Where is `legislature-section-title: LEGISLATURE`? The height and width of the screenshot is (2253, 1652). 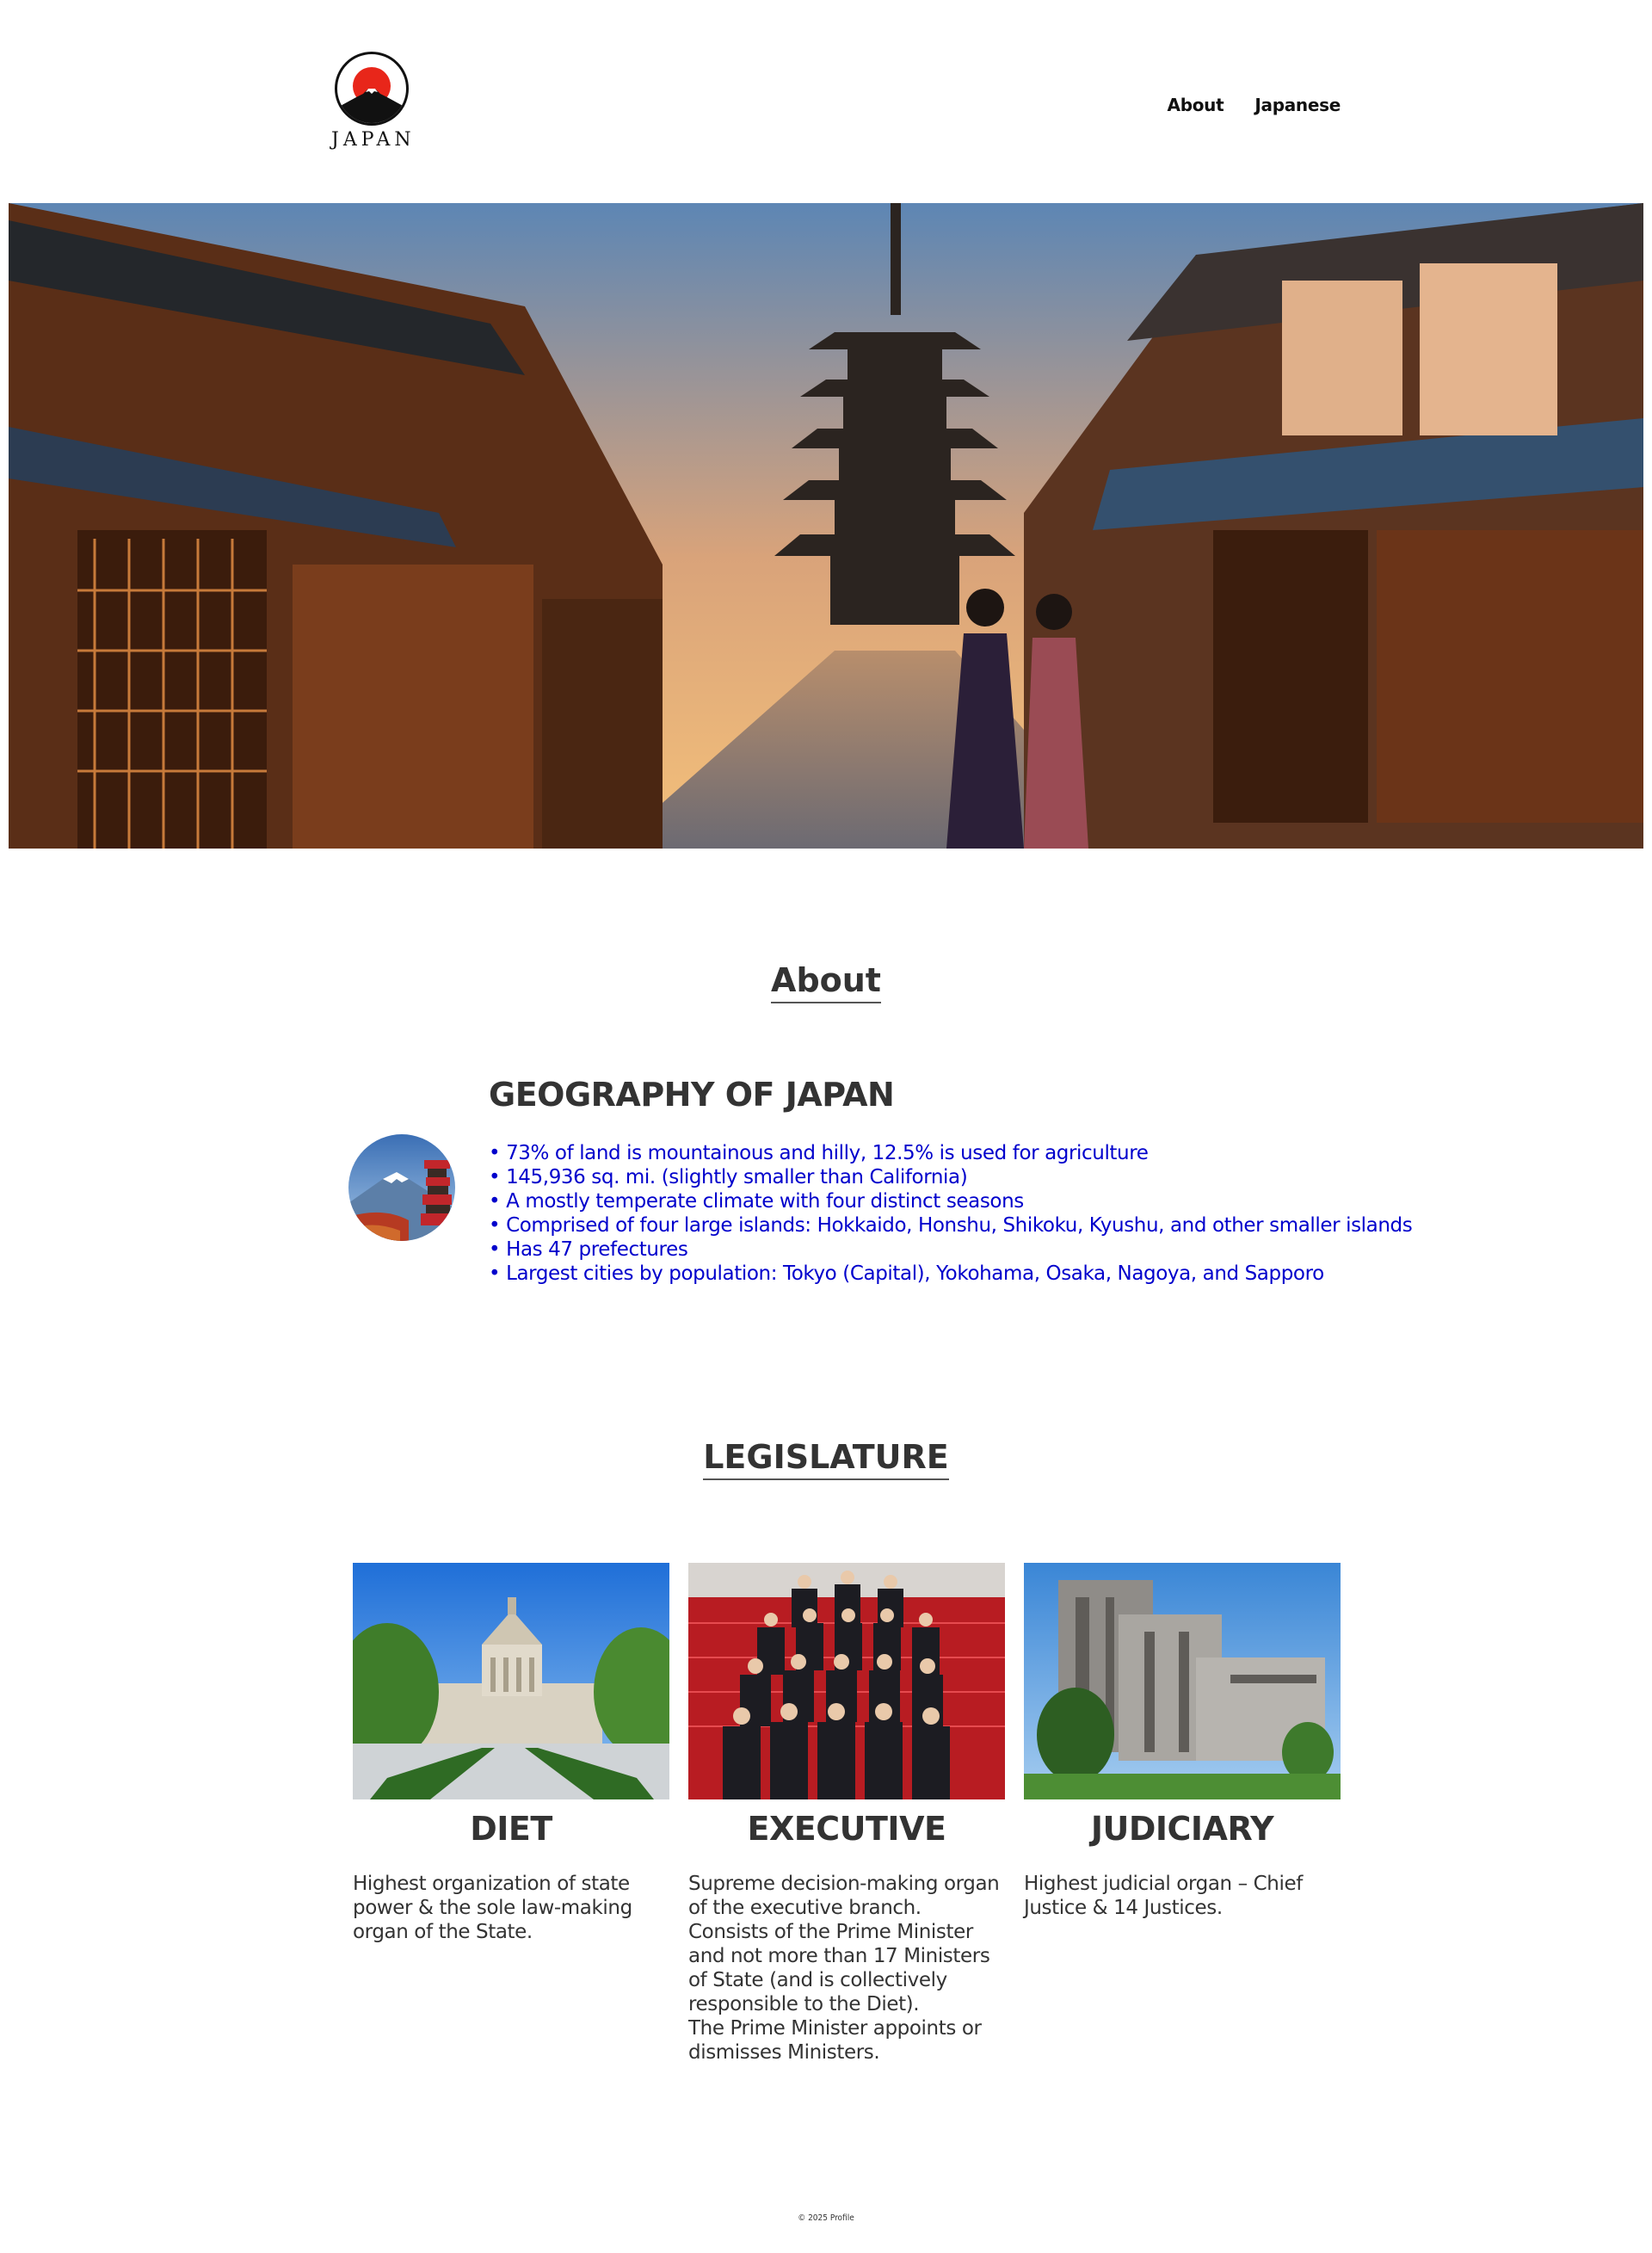 legislature-section-title: LEGISLATURE is located at coordinates (826, 1459).